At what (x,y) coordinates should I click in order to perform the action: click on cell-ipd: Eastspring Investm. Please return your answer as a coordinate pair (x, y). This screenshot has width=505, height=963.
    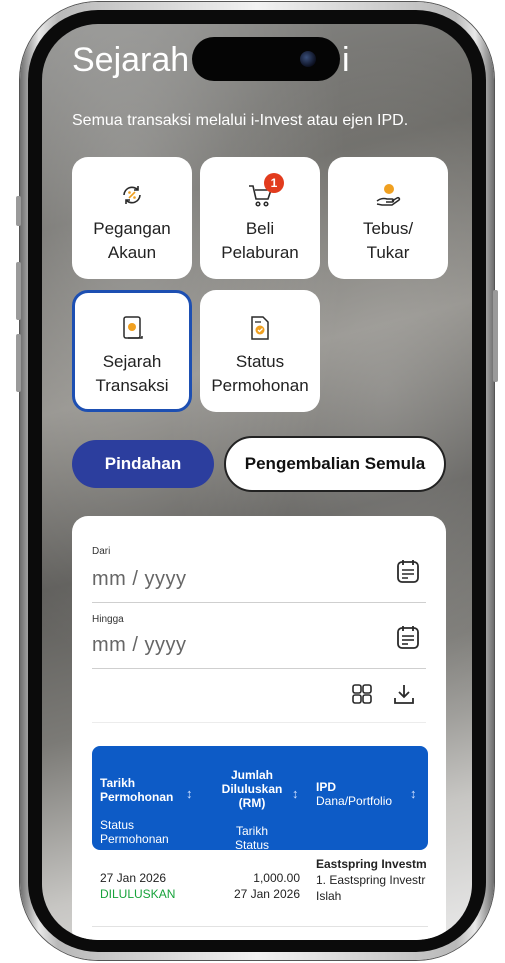
    Looking at the image, I should click on (371, 864).